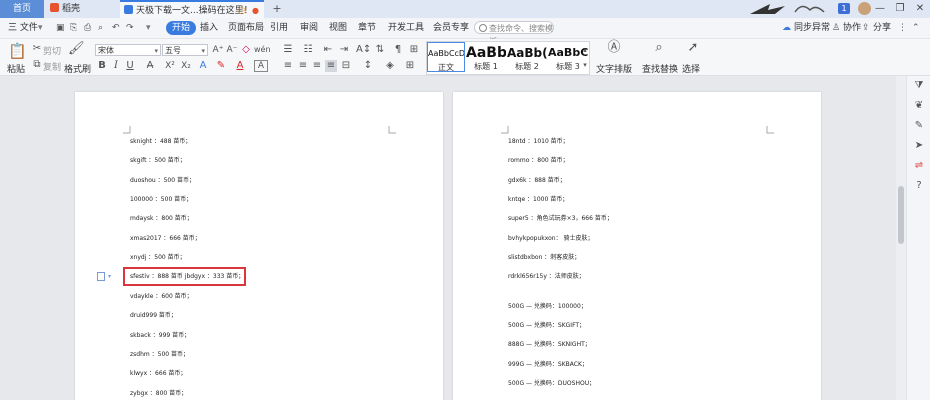 This screenshot has width=930, height=400. What do you see at coordinates (585, 50) in the screenshot?
I see `style-scroll-up-icon: ▴` at bounding box center [585, 50].